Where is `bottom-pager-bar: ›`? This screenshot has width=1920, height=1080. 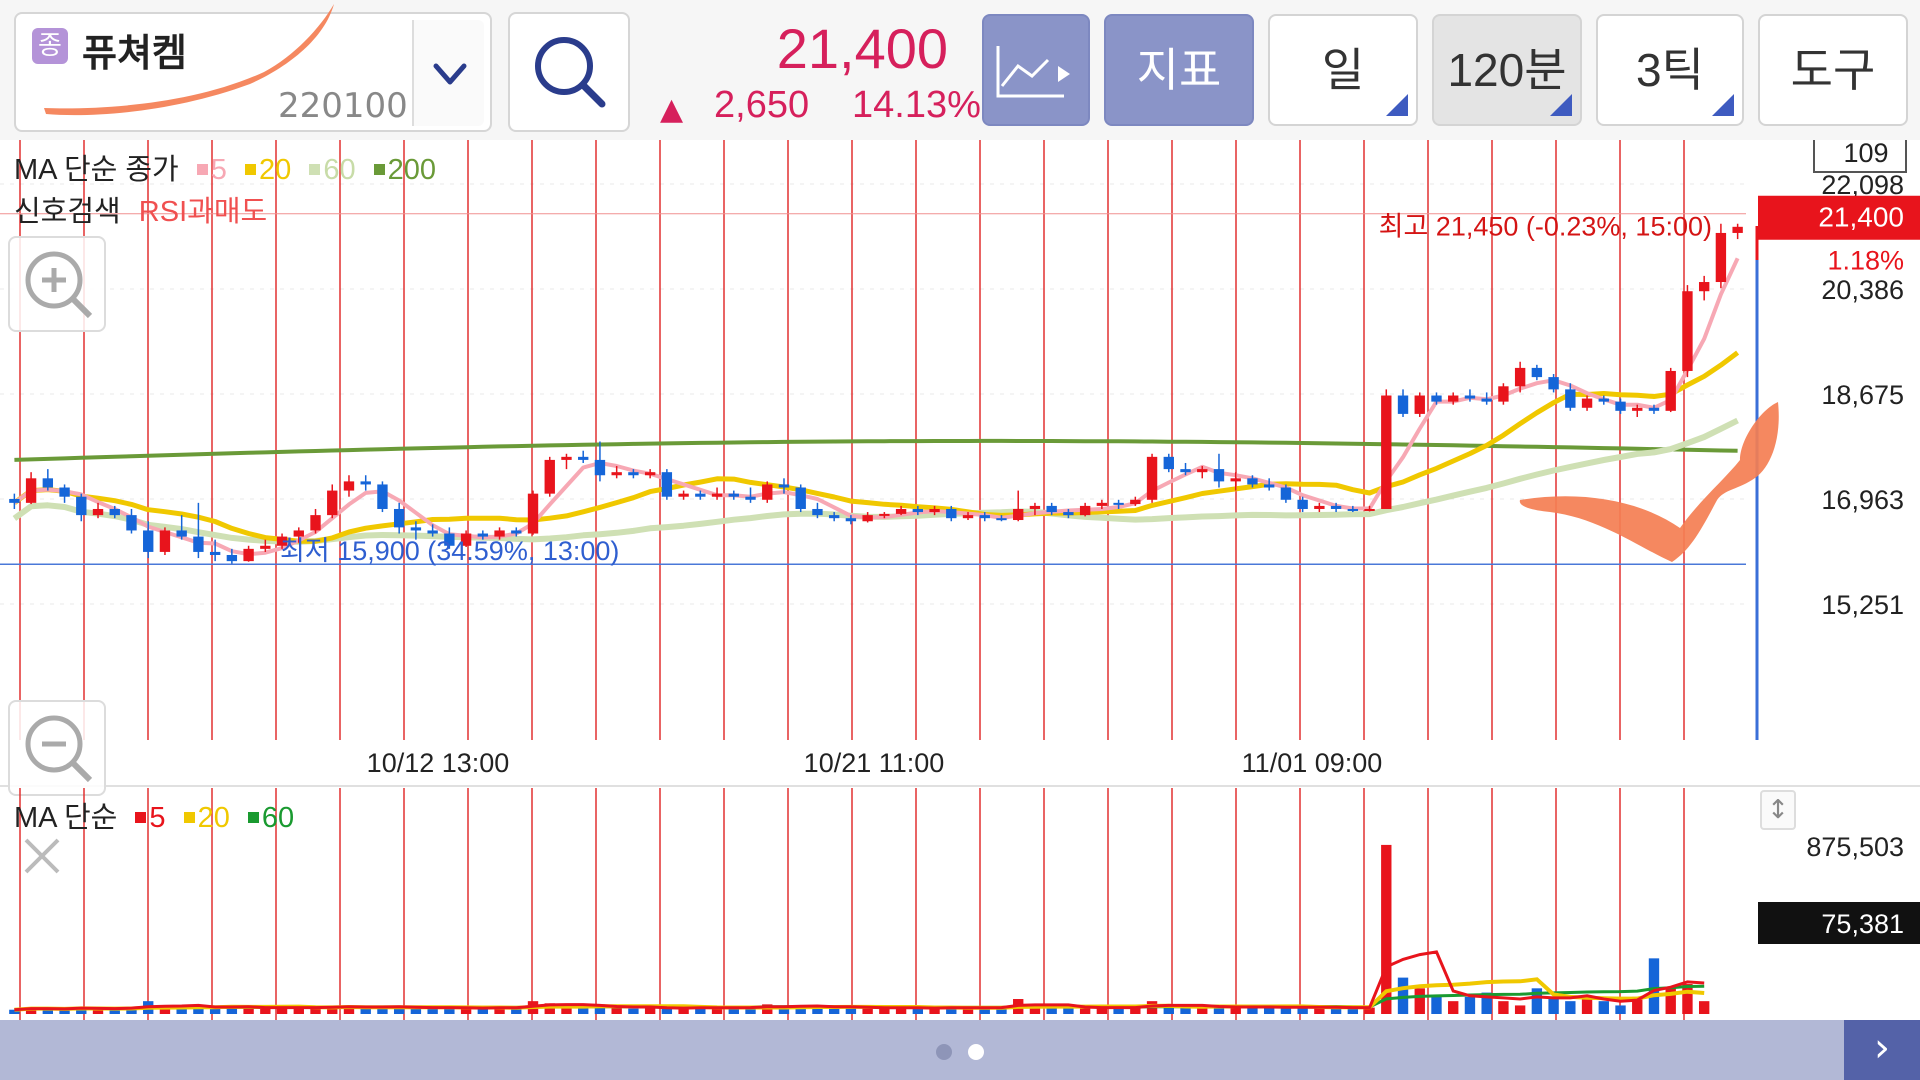 bottom-pager-bar: › is located at coordinates (960, 1050).